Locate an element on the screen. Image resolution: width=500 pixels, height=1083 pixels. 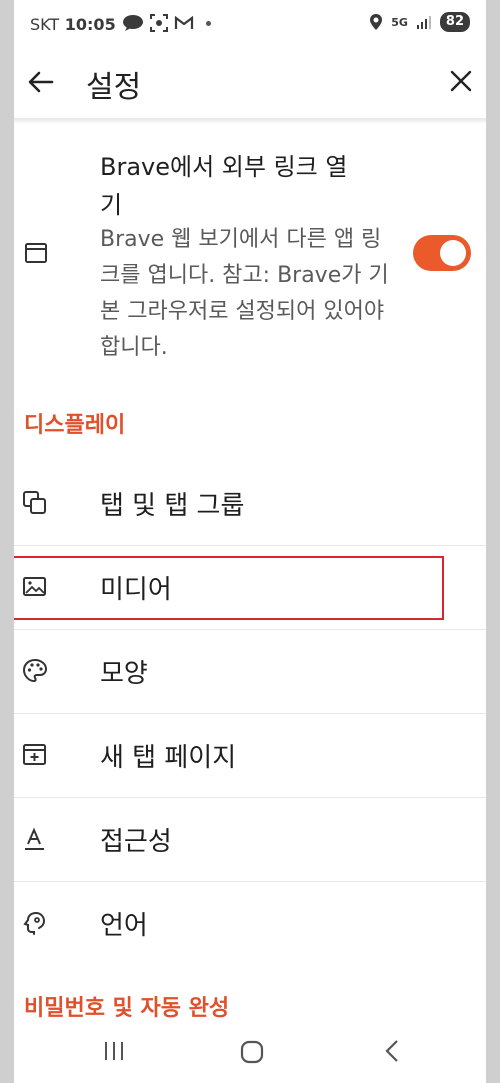
settings-item-appearance: 모양 is located at coordinates (250, 672).